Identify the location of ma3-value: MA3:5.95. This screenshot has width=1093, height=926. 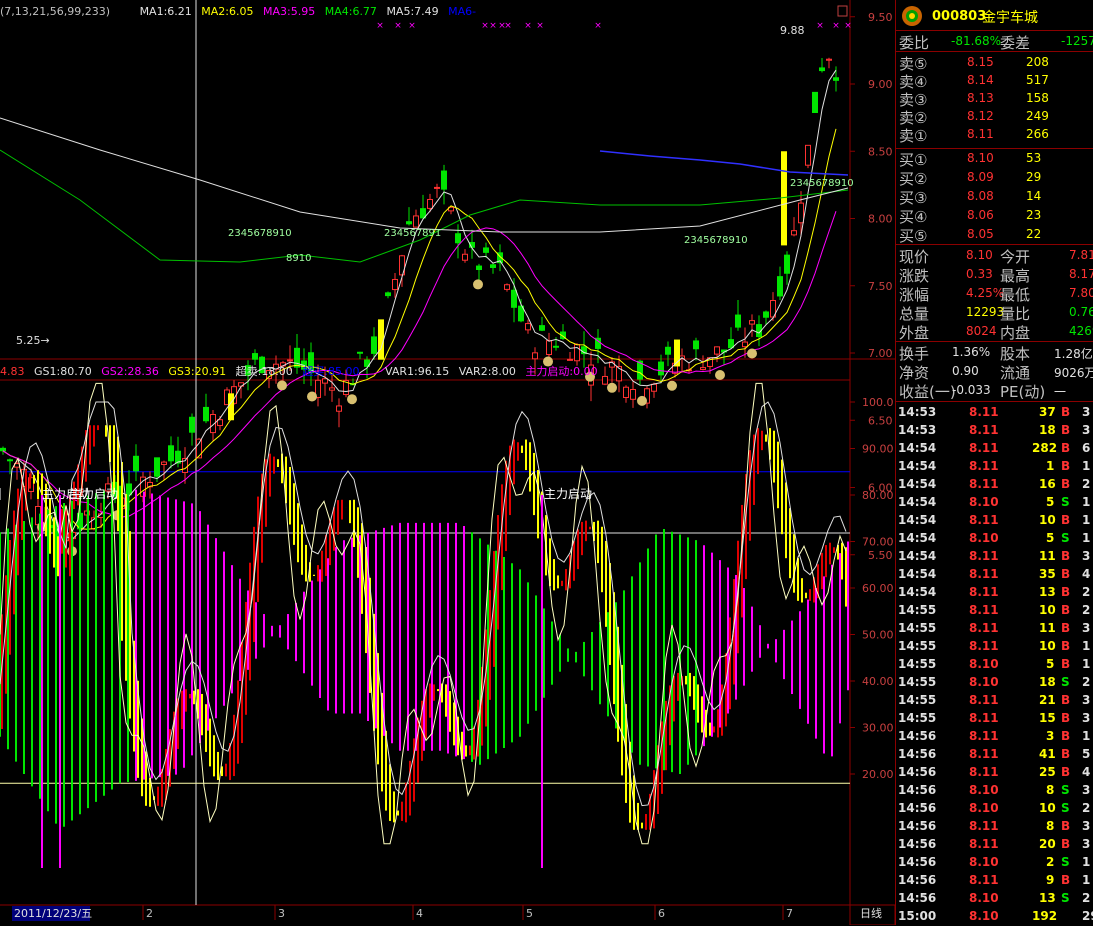
(289, 11).